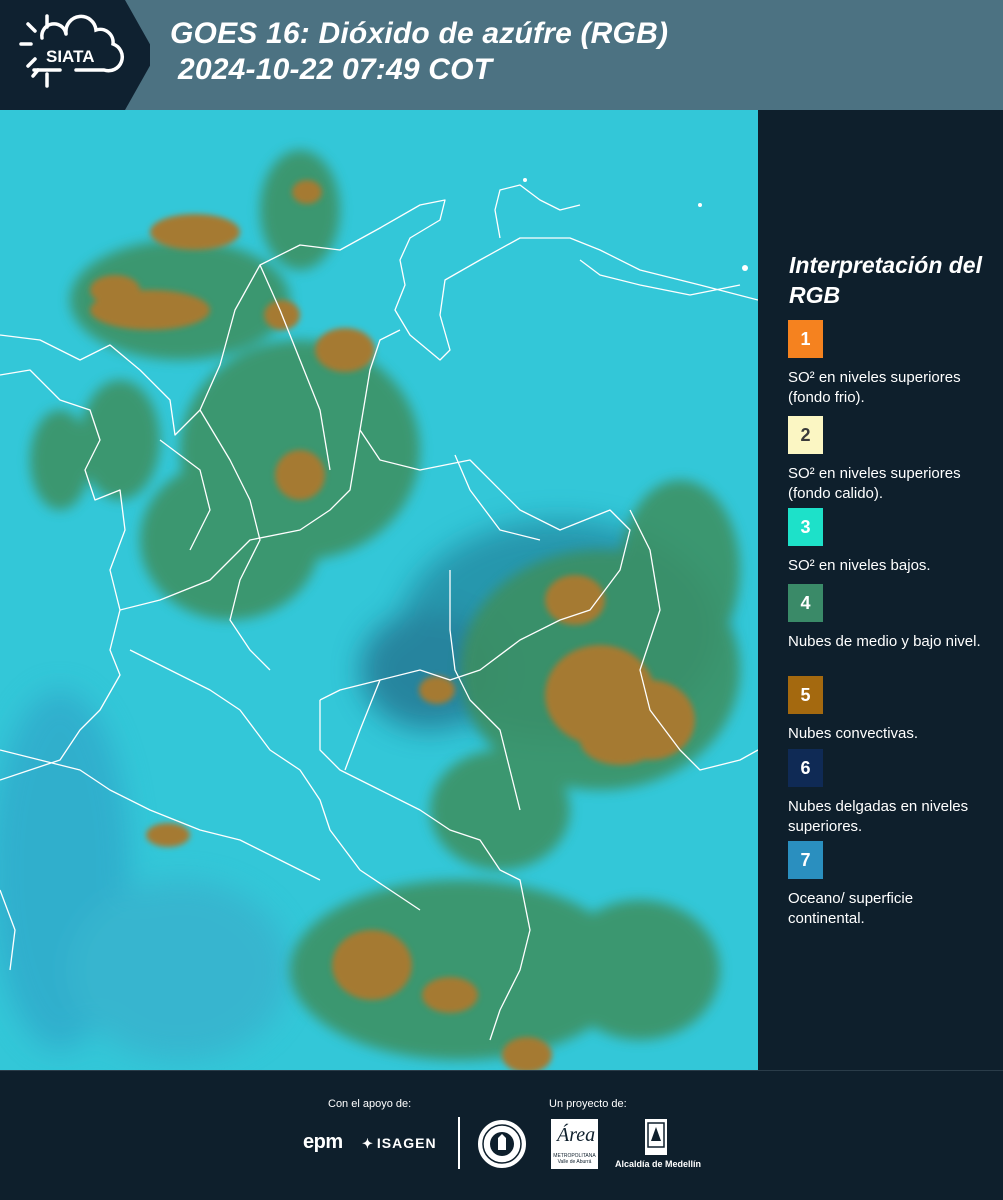 Image resolution: width=1003 pixels, height=1200 pixels. Describe the element at coordinates (859, 565) in the screenshot. I see `legend-label: SO² en niveles bajos.` at that location.